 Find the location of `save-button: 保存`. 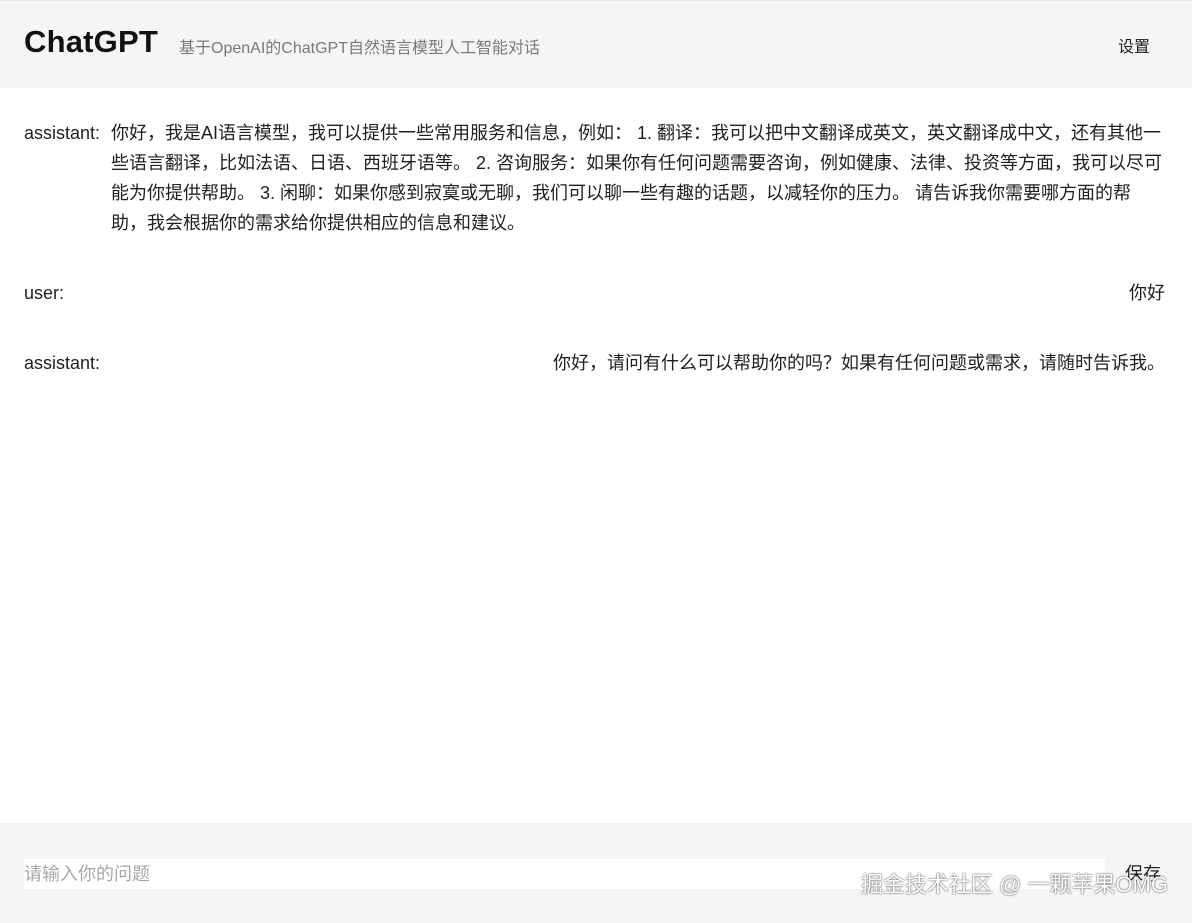

save-button: 保存 is located at coordinates (1143, 873).